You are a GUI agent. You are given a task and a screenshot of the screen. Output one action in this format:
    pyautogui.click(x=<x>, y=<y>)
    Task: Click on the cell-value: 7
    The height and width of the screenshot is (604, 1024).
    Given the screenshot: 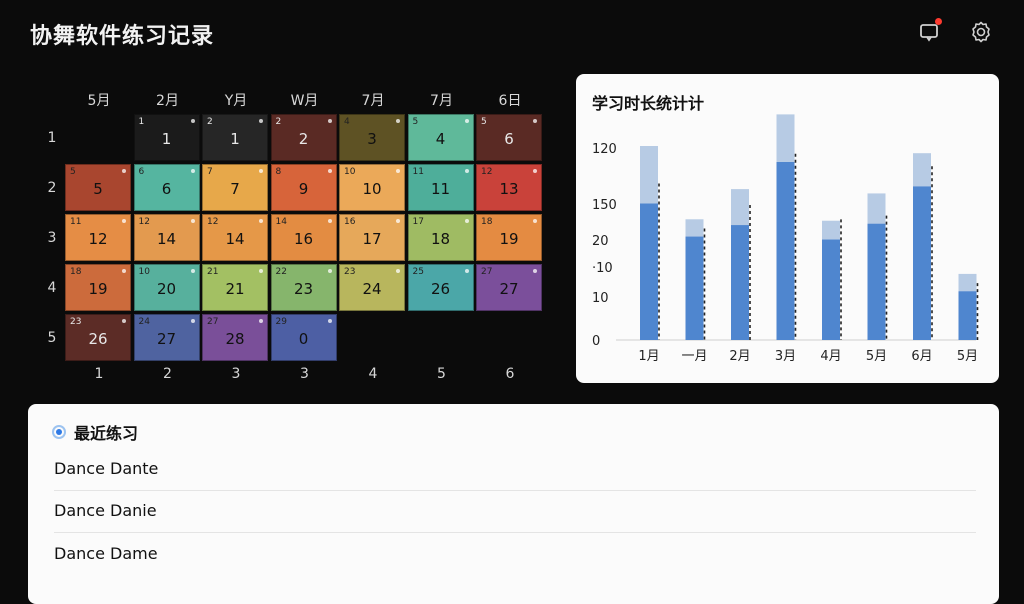 What is the action you would take?
    pyautogui.click(x=235, y=189)
    